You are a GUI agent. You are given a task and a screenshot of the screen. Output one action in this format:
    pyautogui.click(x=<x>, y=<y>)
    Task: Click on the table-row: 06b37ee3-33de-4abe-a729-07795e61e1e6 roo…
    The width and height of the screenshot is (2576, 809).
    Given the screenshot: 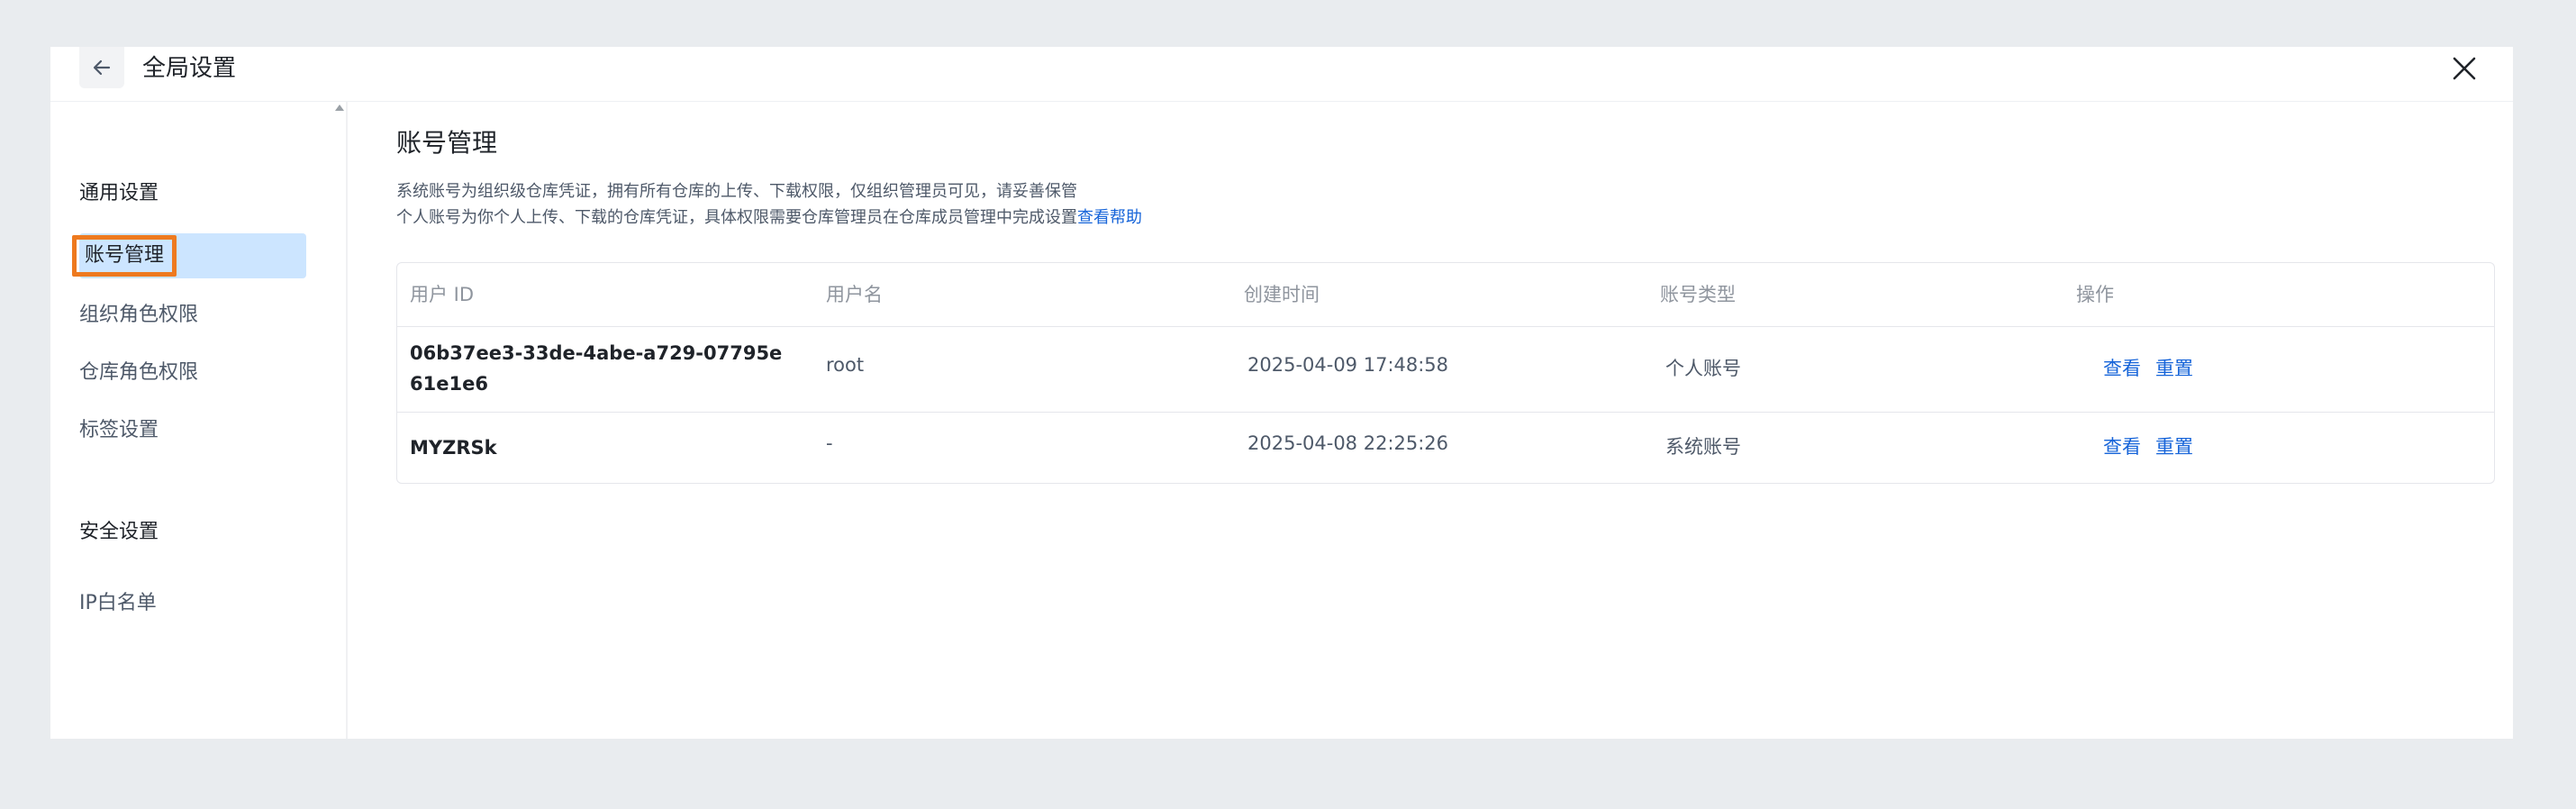 What is the action you would take?
    pyautogui.click(x=1446, y=370)
    